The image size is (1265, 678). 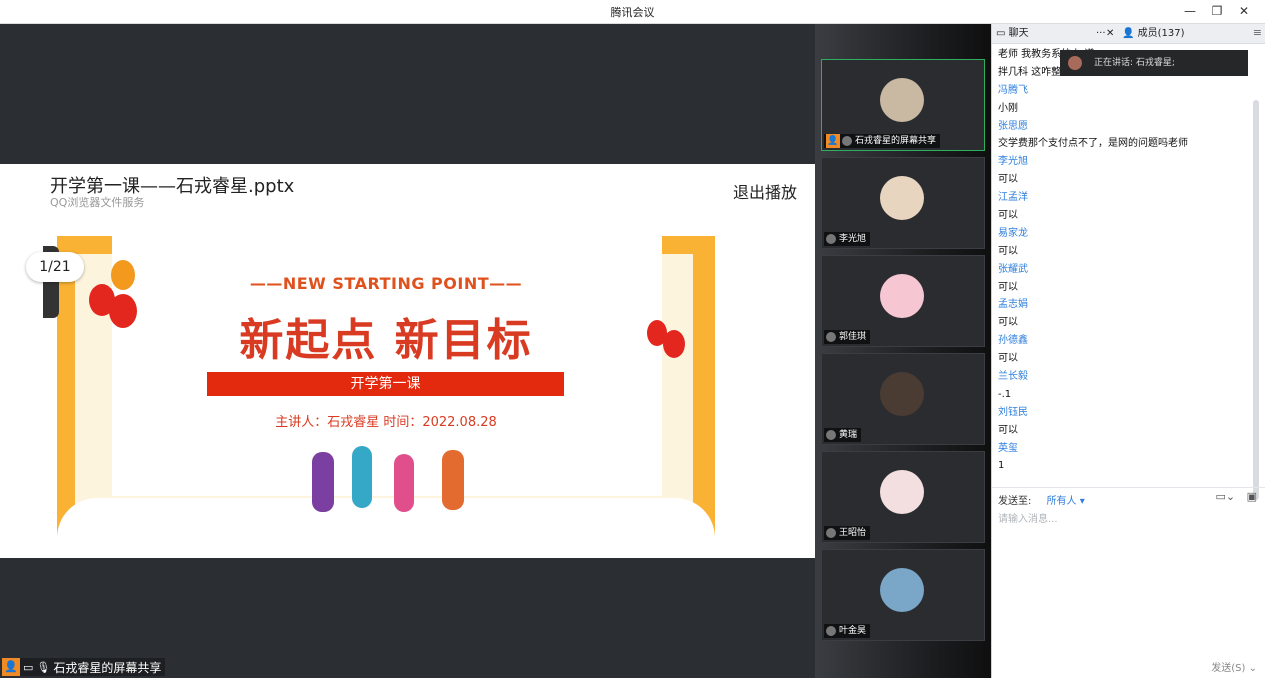 What do you see at coordinates (43, 667) in the screenshot?
I see `mic-icon: 🎙` at bounding box center [43, 667].